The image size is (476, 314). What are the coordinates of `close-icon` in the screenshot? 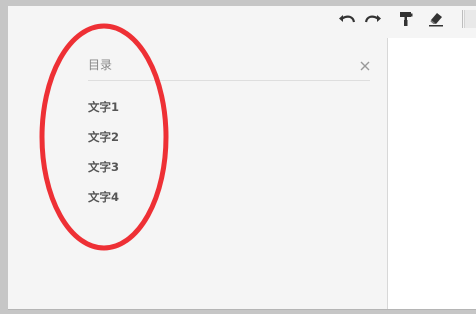 It's located at (365, 66).